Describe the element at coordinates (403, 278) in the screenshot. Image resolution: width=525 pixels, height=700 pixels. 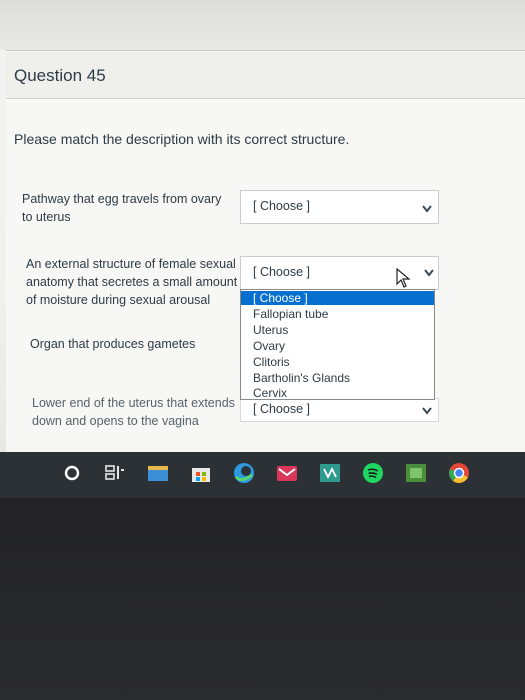
I see `mouse-cursor-icon` at that location.